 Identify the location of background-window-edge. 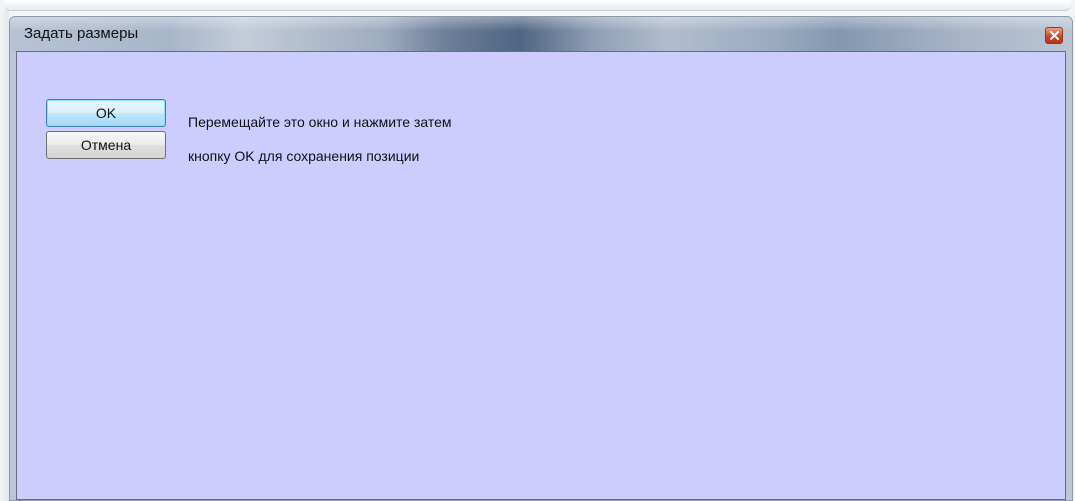
(537, 5).